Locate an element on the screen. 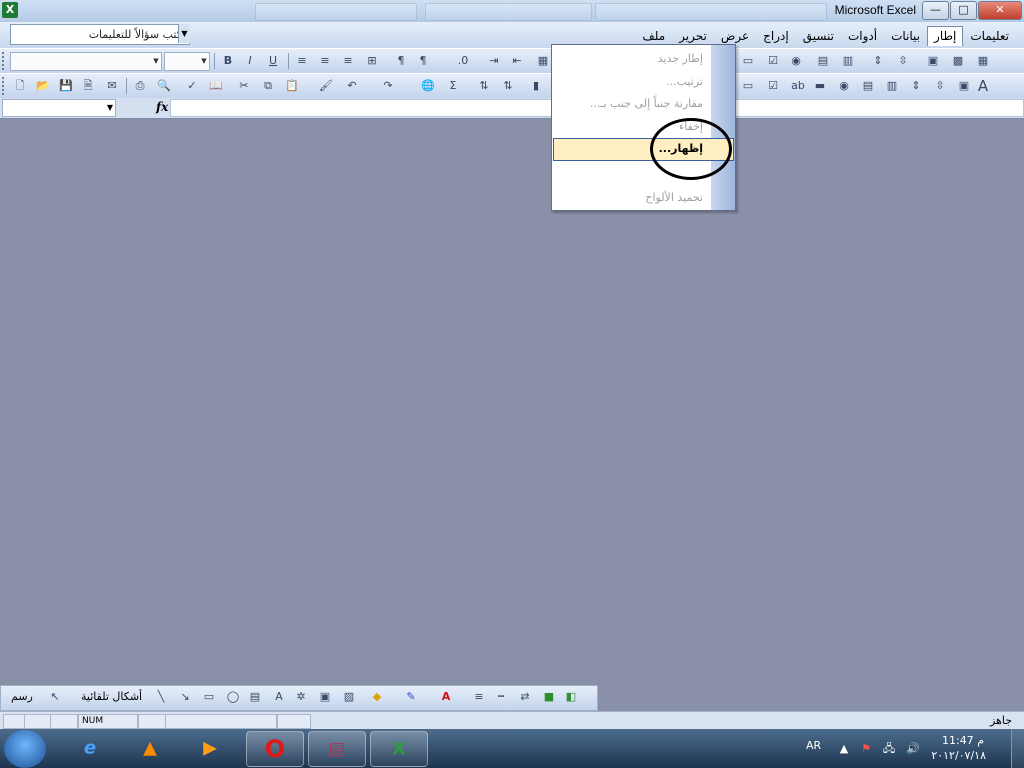 The height and width of the screenshot is (768, 1024). spin-control-icon: ⇳ is located at coordinates (940, 86).